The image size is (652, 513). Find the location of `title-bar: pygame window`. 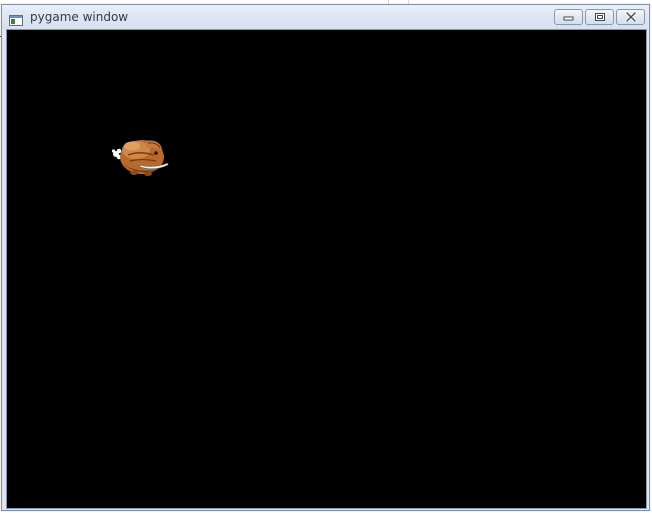

title-bar: pygame window is located at coordinates (325, 17).